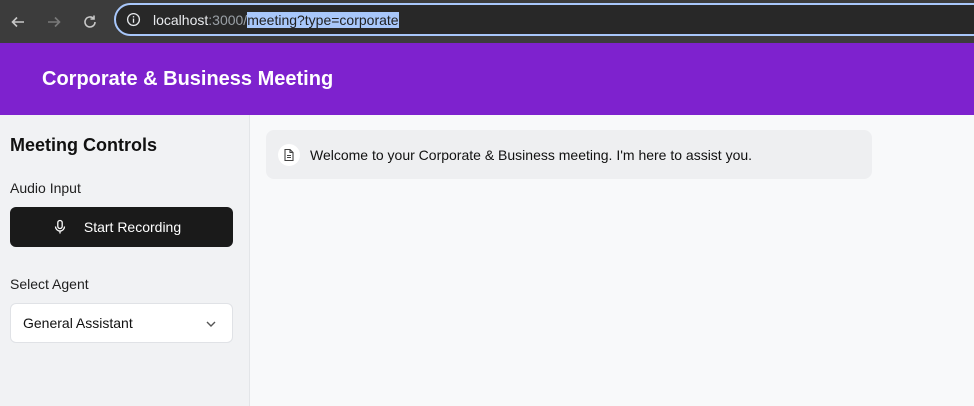 This screenshot has width=974, height=406. What do you see at coordinates (211, 324) in the screenshot?
I see `chevron-down-icon` at bounding box center [211, 324].